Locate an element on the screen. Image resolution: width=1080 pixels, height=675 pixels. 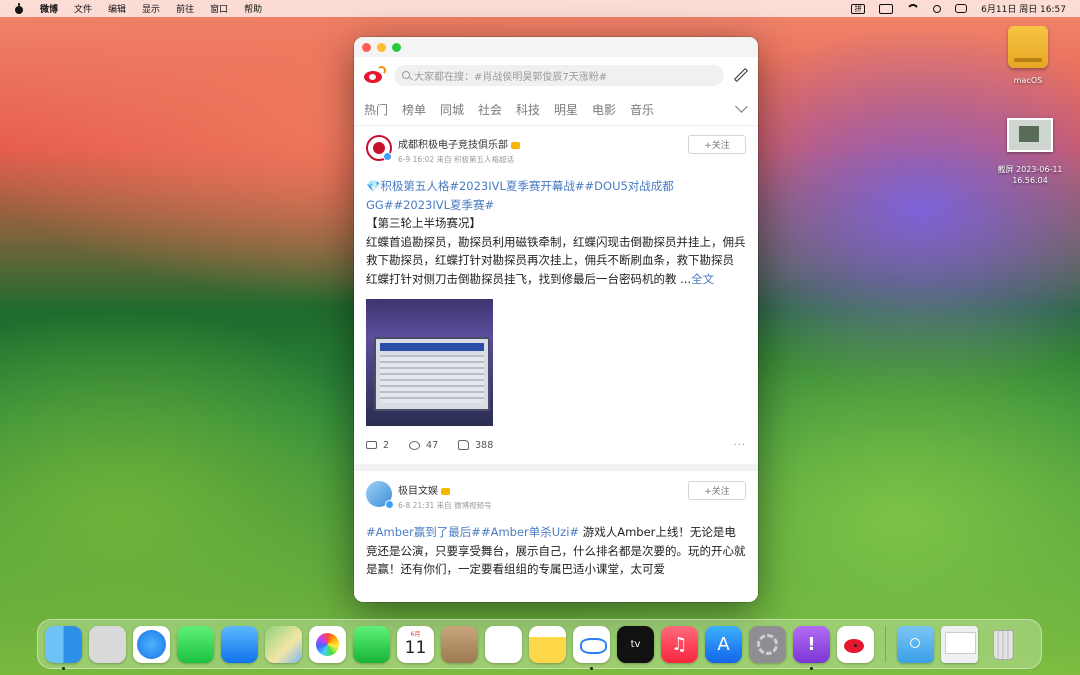
search-input: 大家都在搜：#肖战侯明昊郭俊辰7天涨粉# is located at coordinates (559, 75).